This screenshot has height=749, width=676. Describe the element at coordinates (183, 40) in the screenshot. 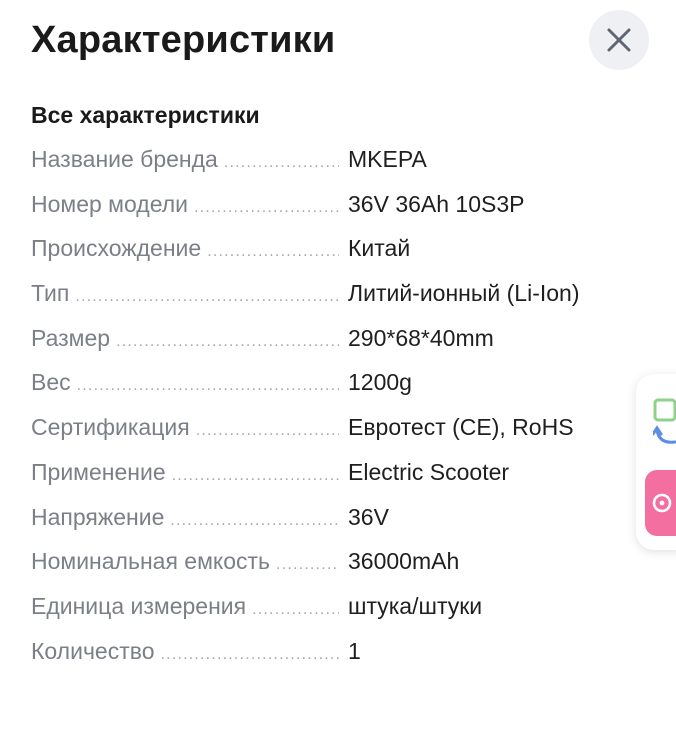

I see `page-title: Характеристики` at that location.